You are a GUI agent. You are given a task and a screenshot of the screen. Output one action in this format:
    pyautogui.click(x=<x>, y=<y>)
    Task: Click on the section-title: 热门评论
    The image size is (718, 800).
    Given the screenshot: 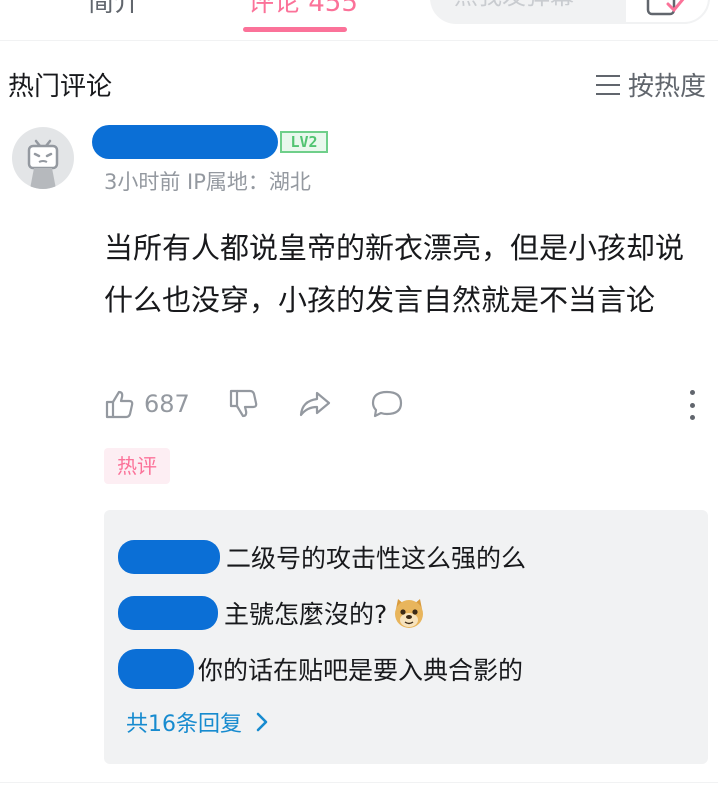 What is the action you would take?
    pyautogui.click(x=60, y=87)
    